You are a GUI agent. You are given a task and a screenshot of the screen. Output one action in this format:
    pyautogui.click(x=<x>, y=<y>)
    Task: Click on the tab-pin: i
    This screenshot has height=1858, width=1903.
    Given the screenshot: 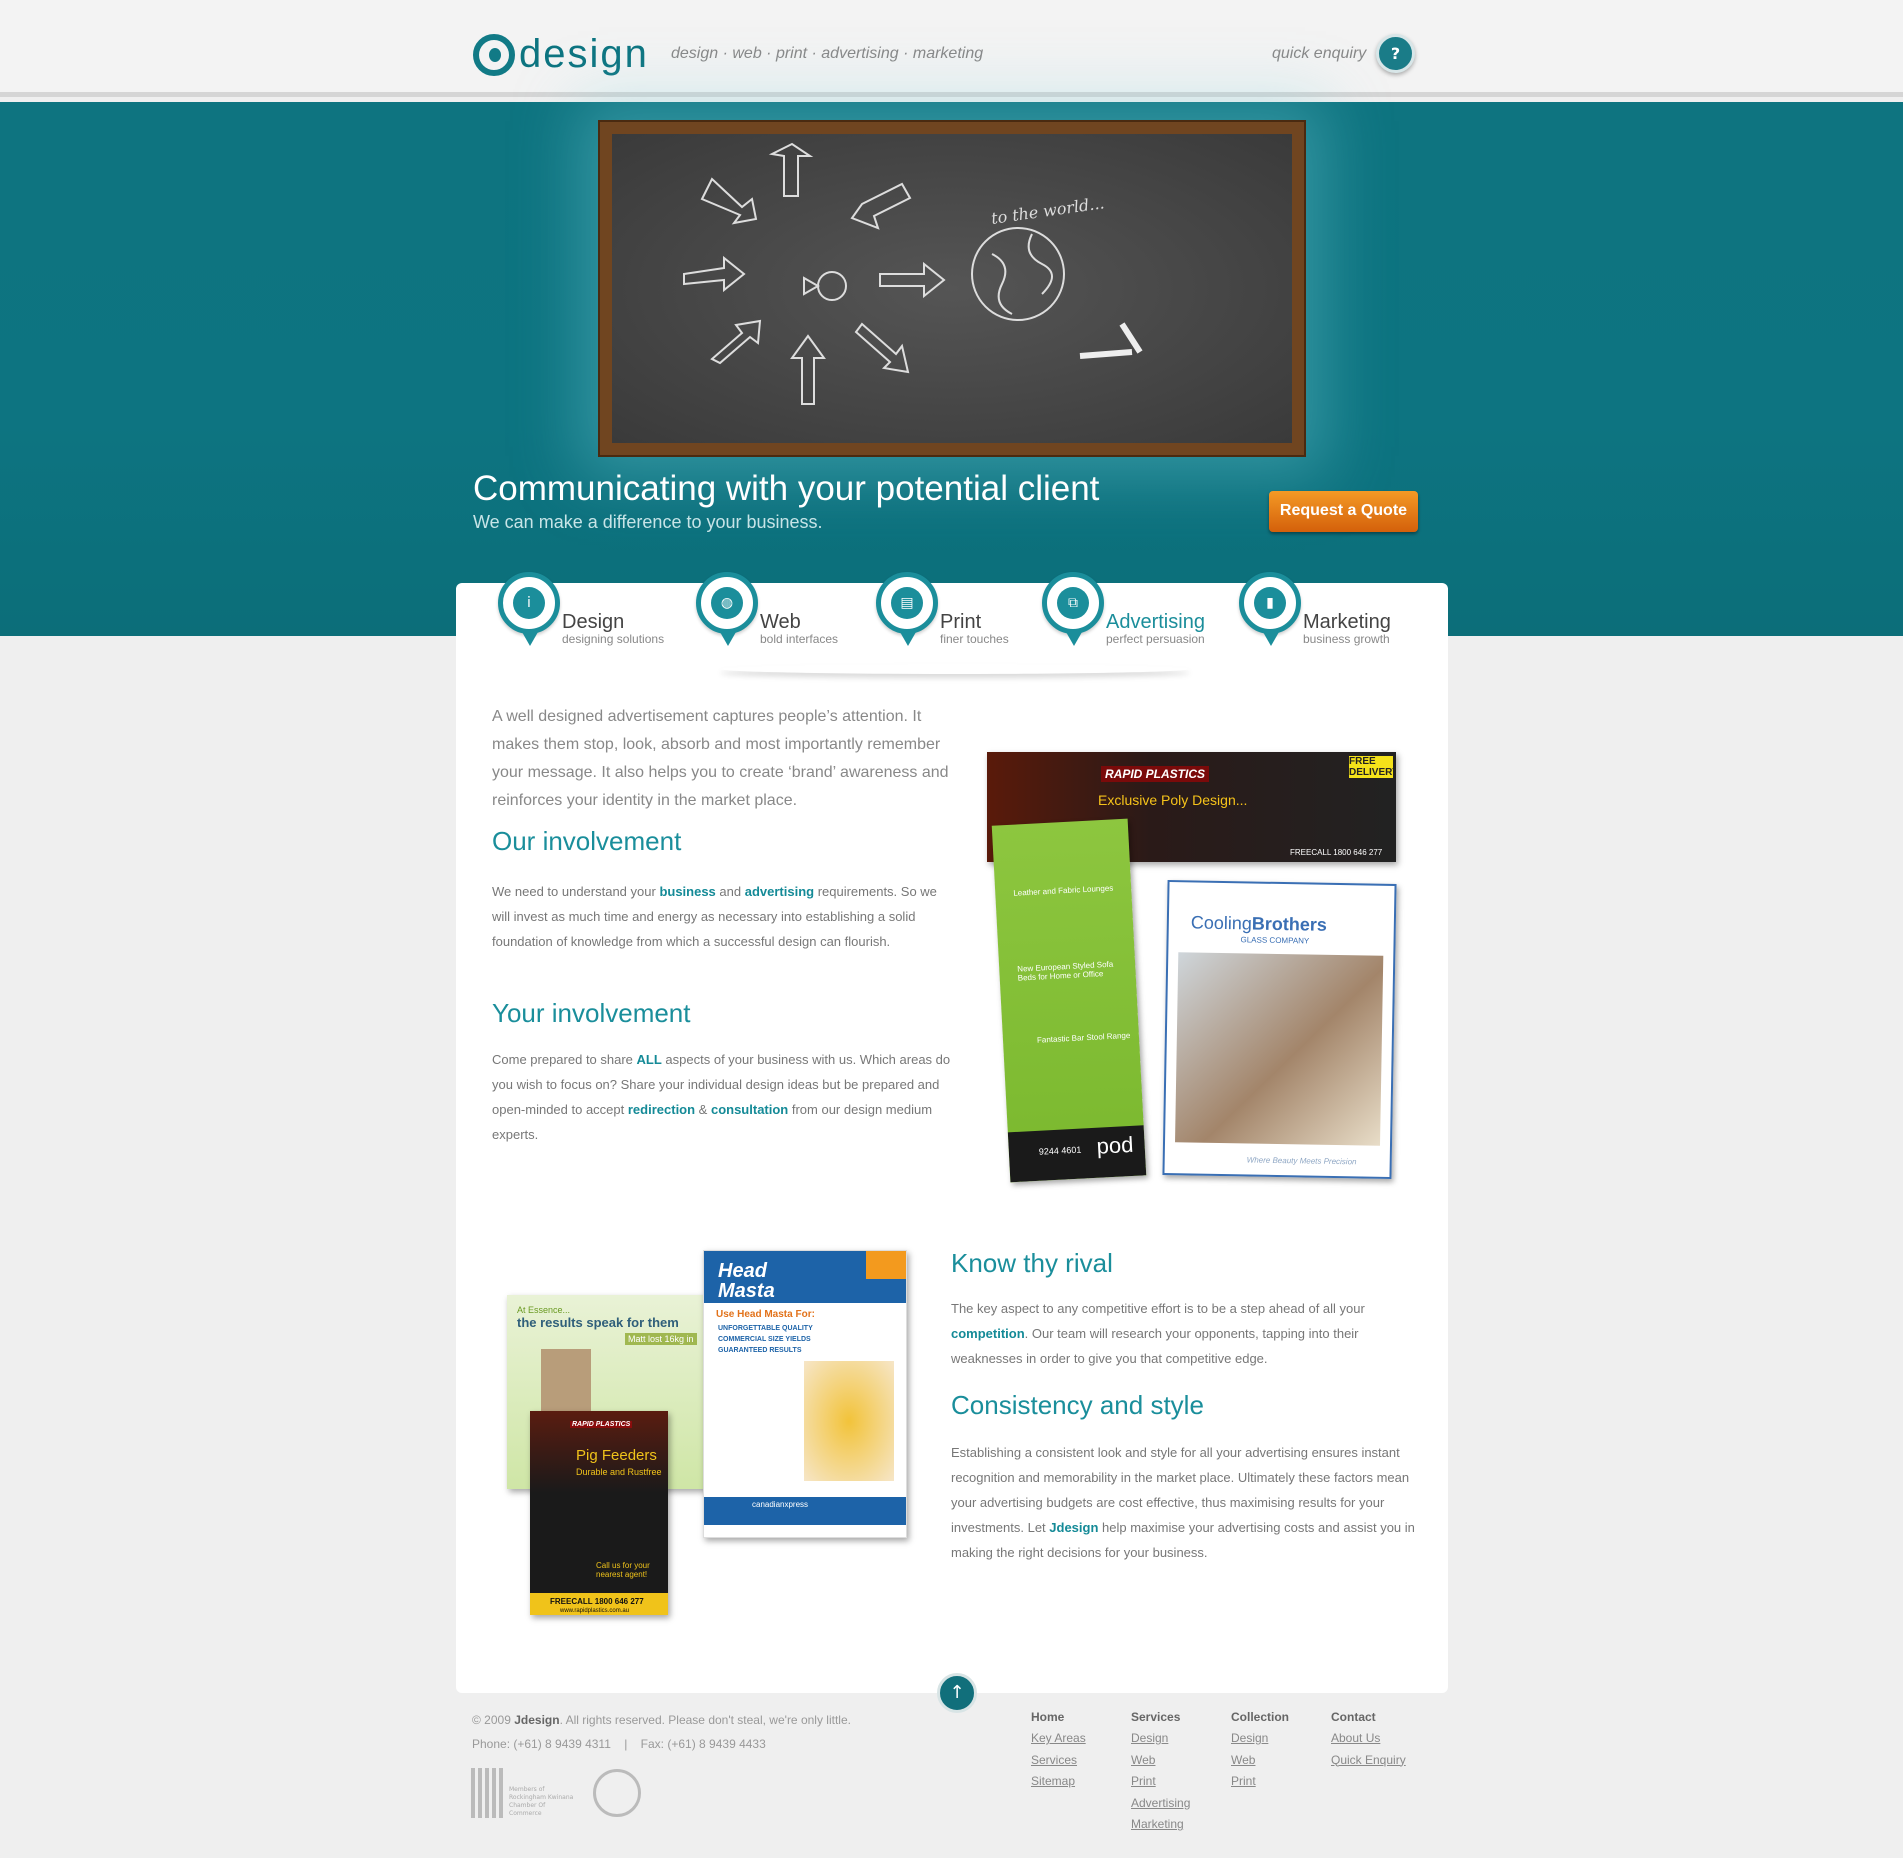 What is the action you would take?
    pyautogui.click(x=529, y=609)
    